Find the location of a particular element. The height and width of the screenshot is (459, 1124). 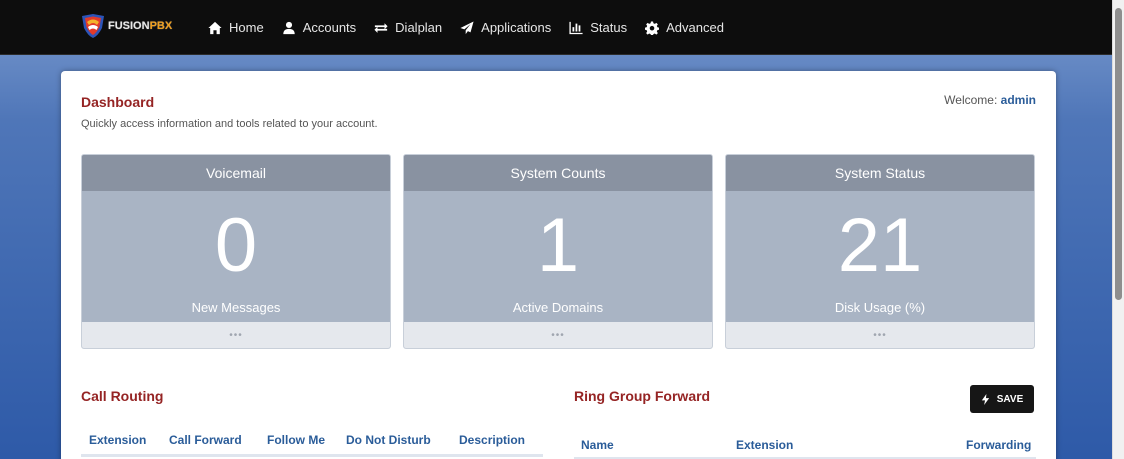

logo-text: FUSIONPBX is located at coordinates (140, 26).